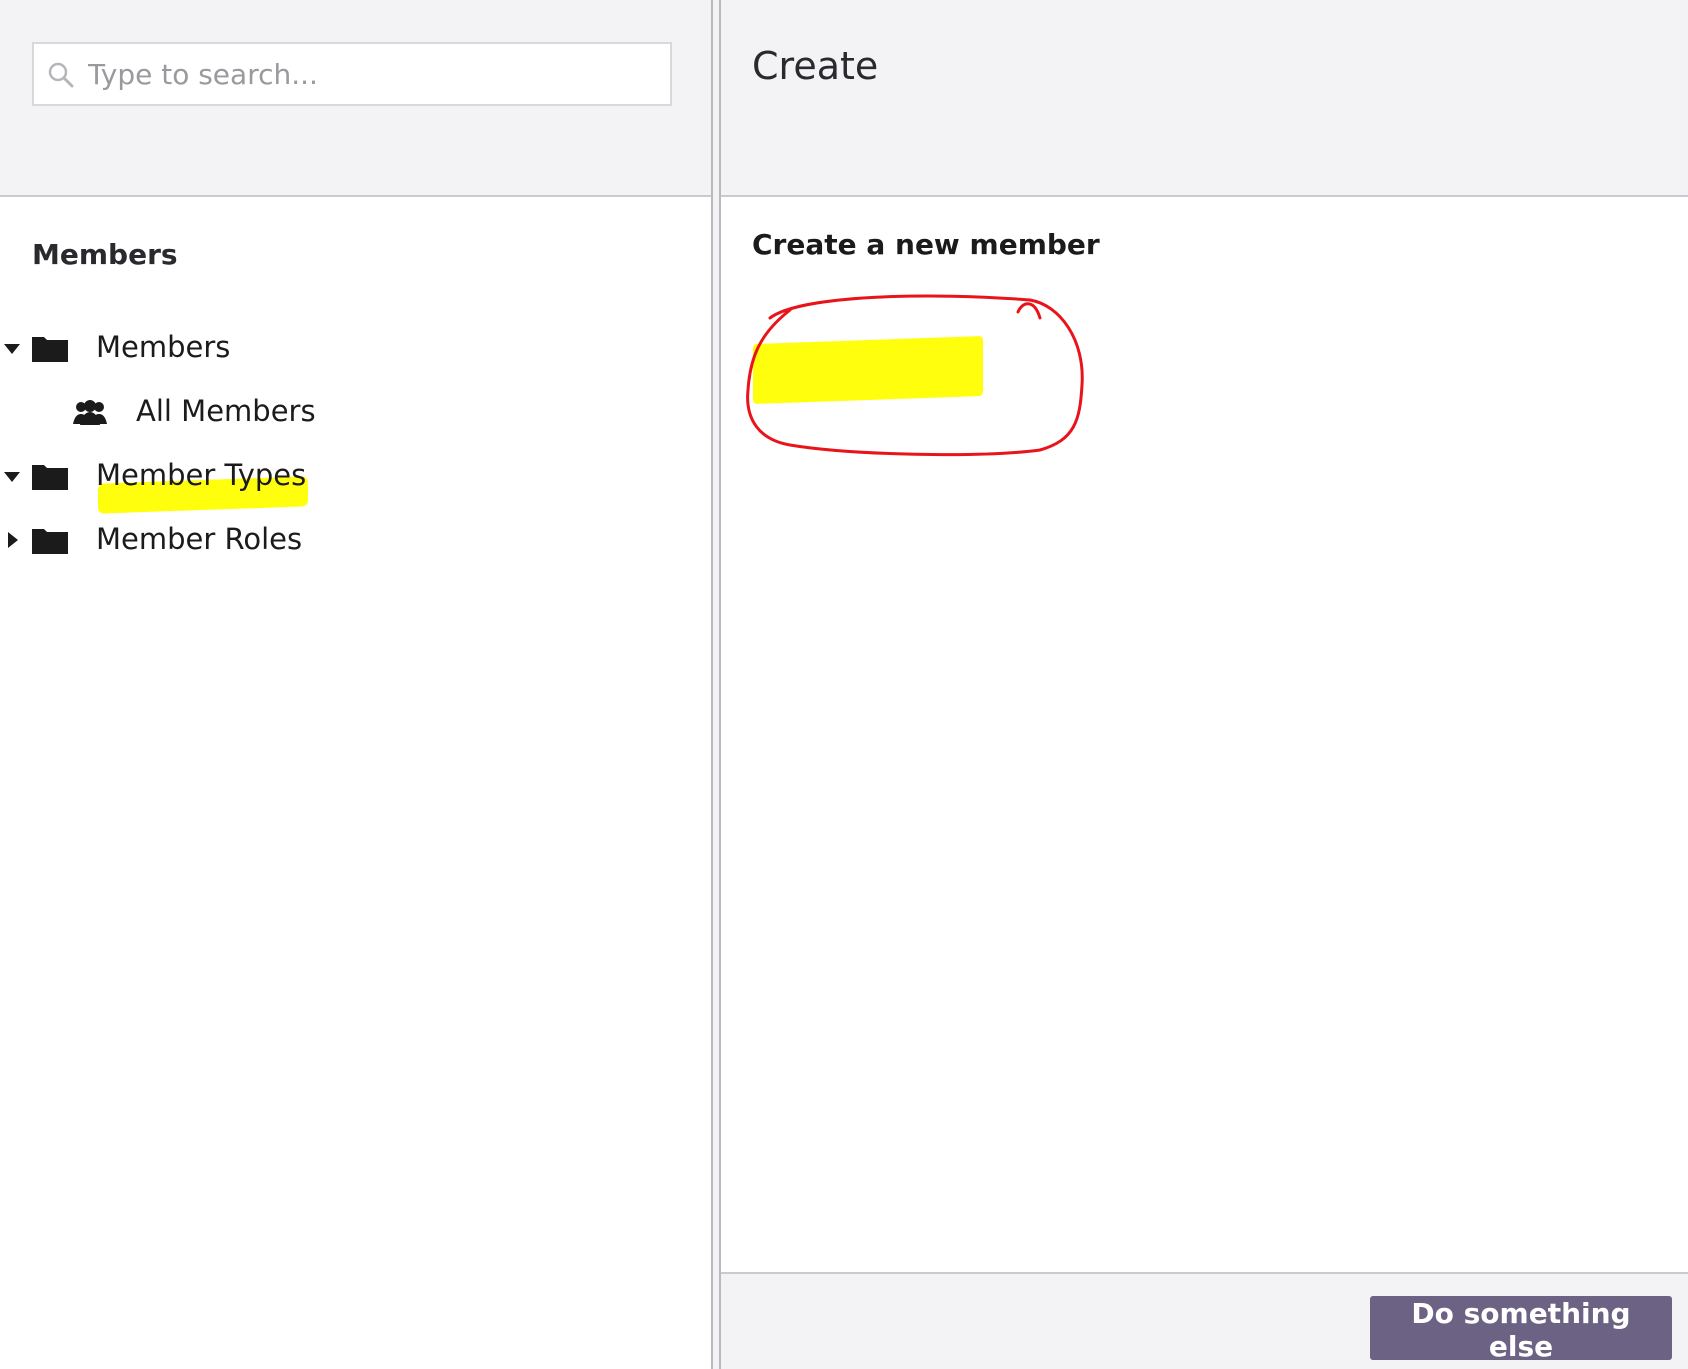 This screenshot has height=1369, width=1688. What do you see at coordinates (250, 348) in the screenshot?
I see `tree-item-members: Members` at bounding box center [250, 348].